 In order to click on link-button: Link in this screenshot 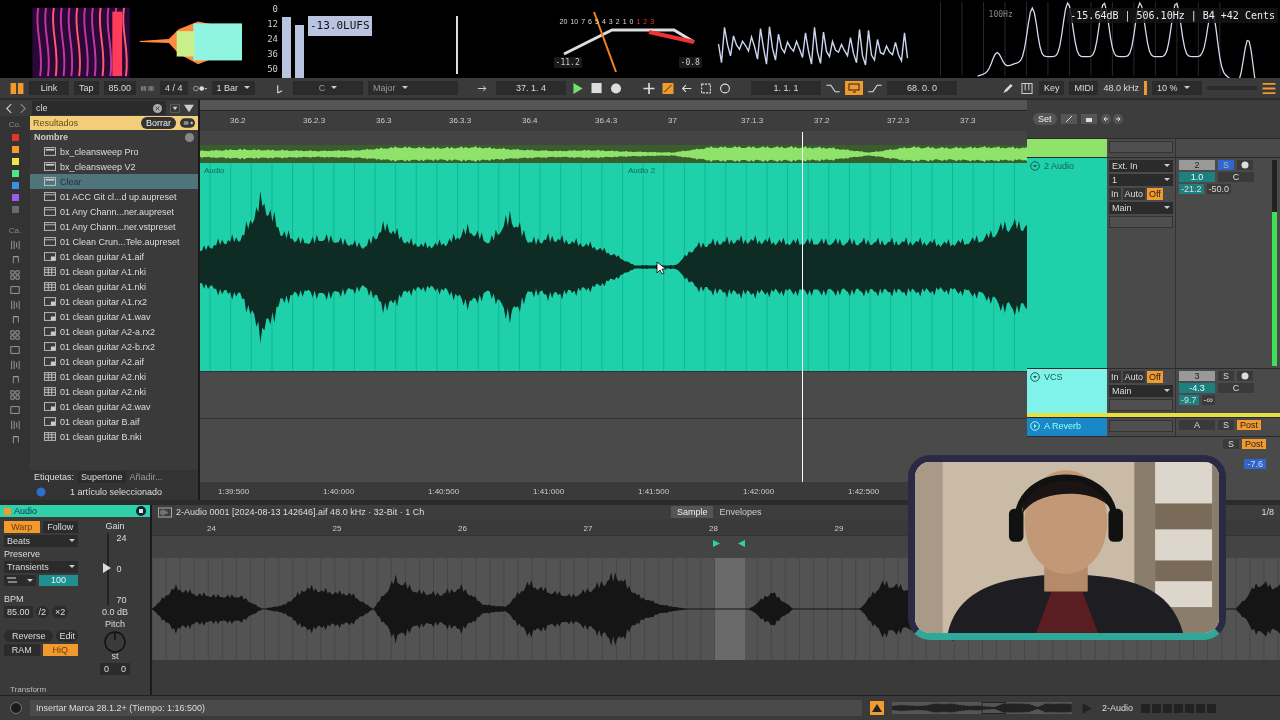, I will do `click(49, 88)`.